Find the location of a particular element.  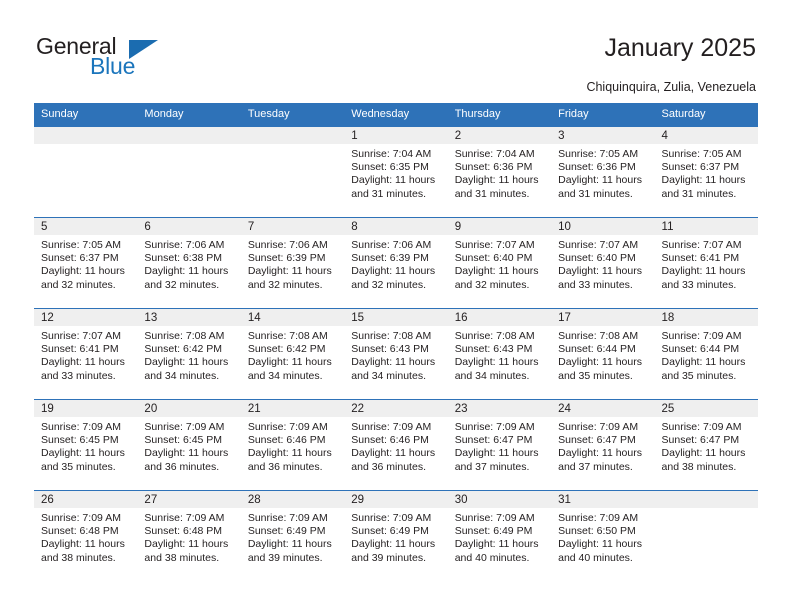

day-sunset-text: Sunset: 6:35 PM is located at coordinates (390, 167).